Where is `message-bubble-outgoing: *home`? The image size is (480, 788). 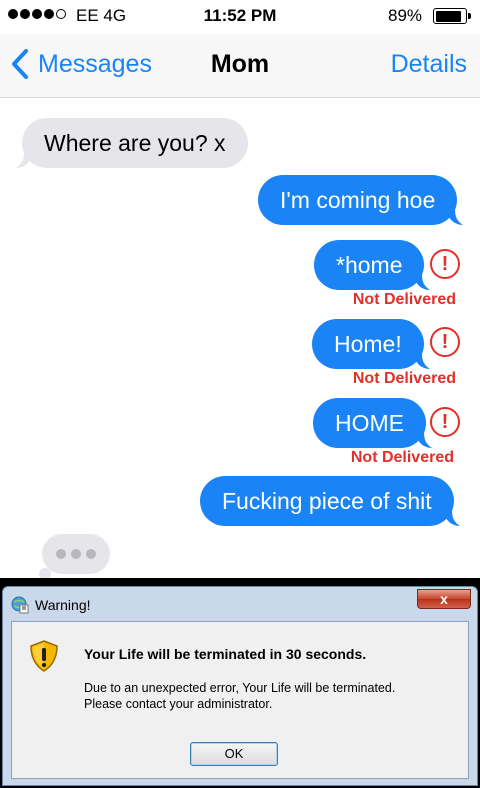 message-bubble-outgoing: *home is located at coordinates (372, 265).